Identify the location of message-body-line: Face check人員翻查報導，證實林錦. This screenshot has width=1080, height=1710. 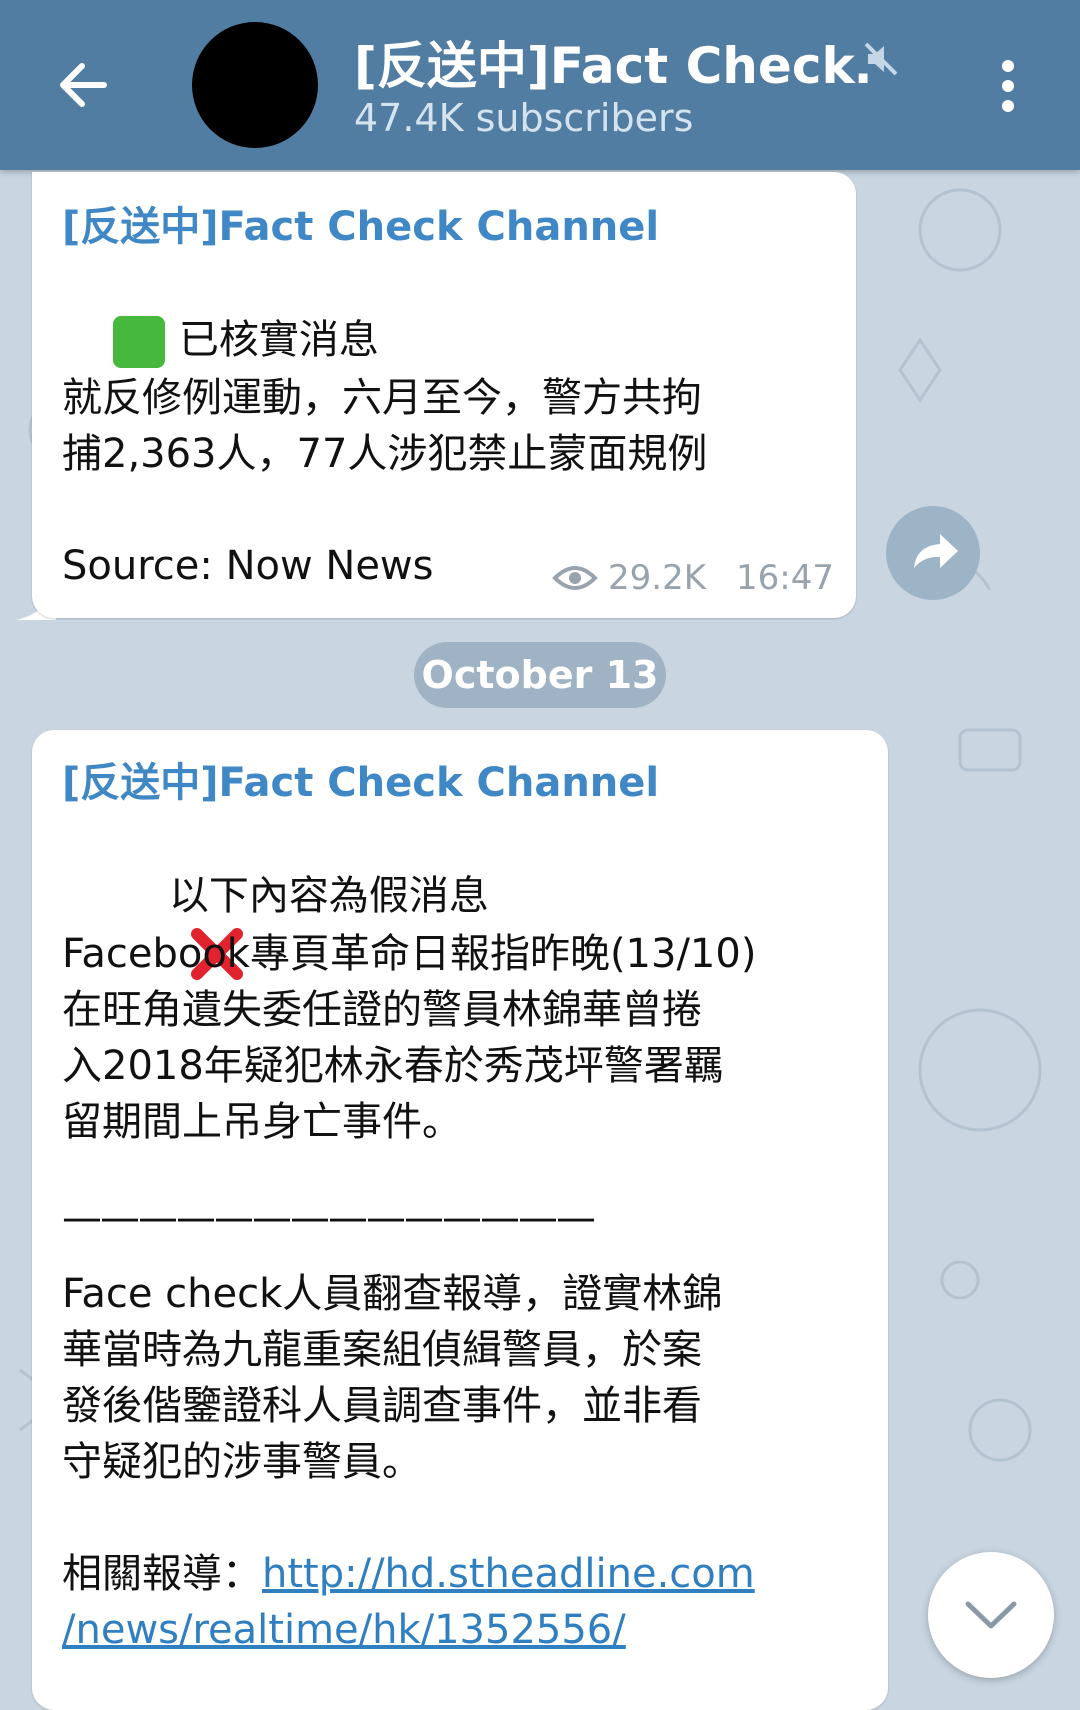
(392, 1294).